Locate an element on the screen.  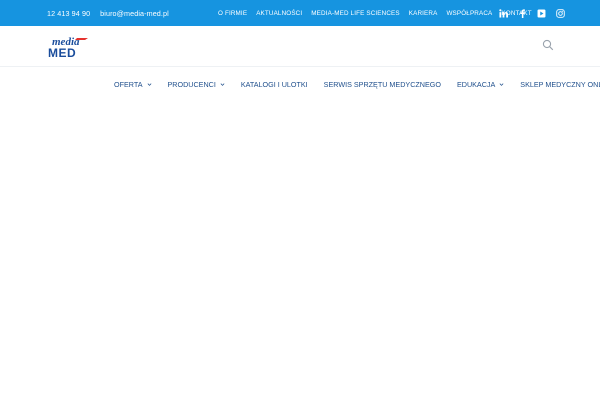
nav-item-edukacja: EDUKACJA is located at coordinates (480, 84).